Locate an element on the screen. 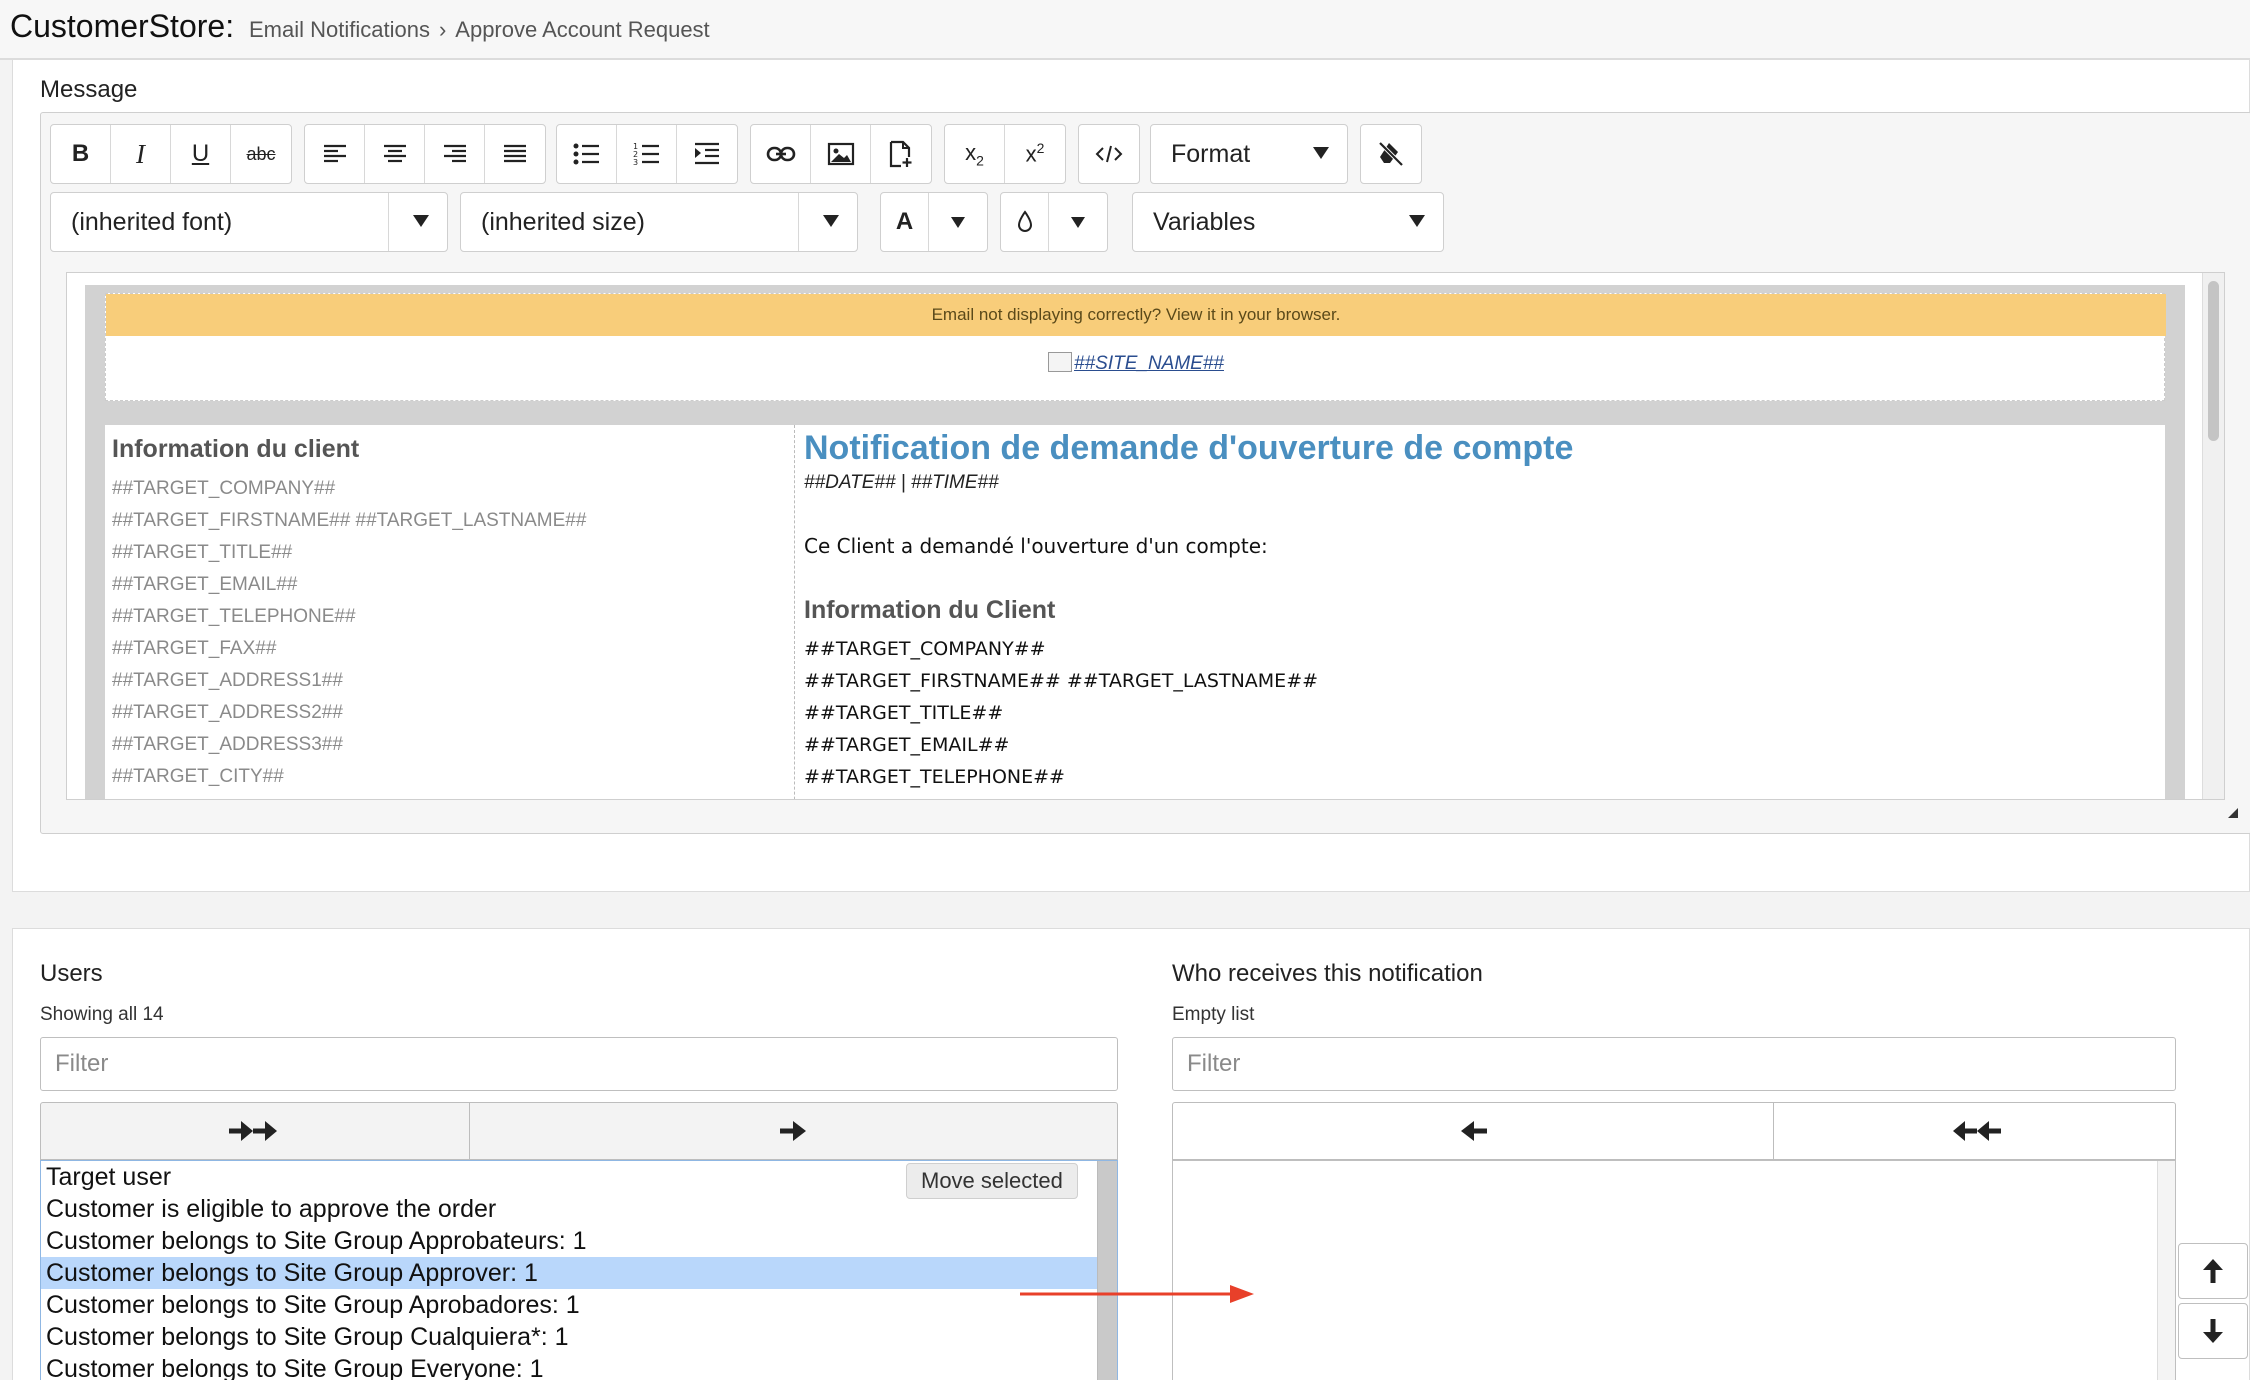  users-list-scrollbar is located at coordinates (1107, 1270).